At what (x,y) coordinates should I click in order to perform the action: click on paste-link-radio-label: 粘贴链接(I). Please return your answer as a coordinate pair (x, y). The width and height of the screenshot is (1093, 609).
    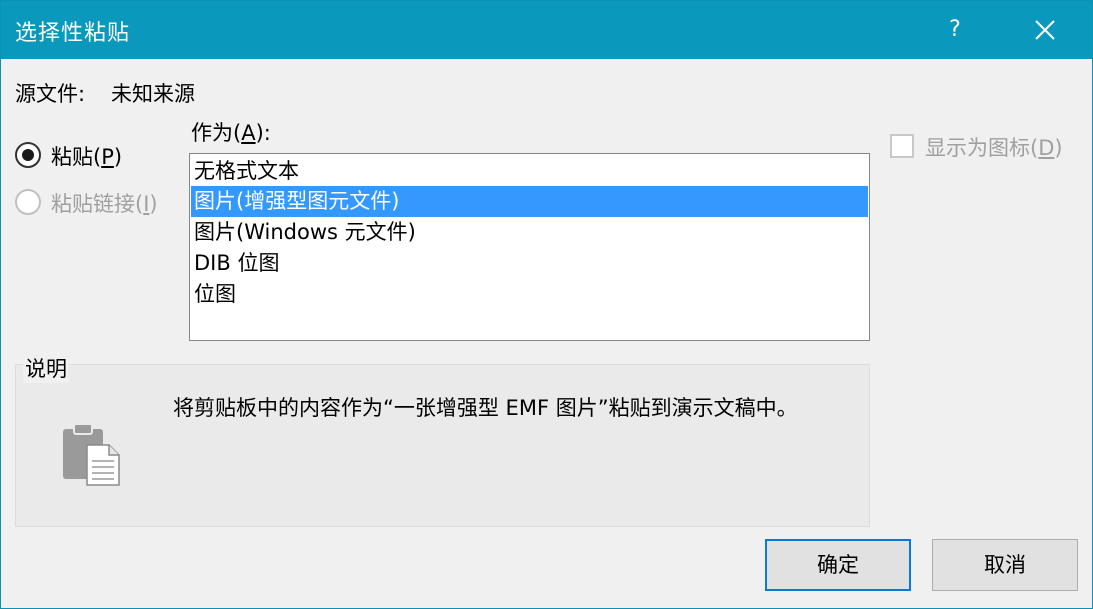
    Looking at the image, I should click on (104, 203).